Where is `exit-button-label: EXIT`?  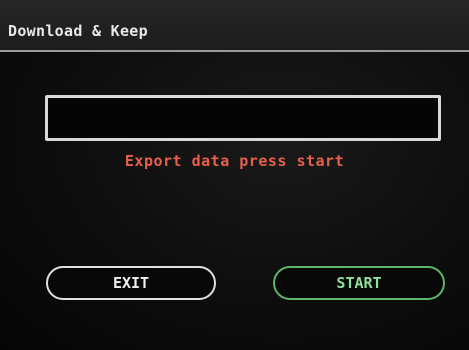
exit-button-label: EXIT is located at coordinates (131, 283).